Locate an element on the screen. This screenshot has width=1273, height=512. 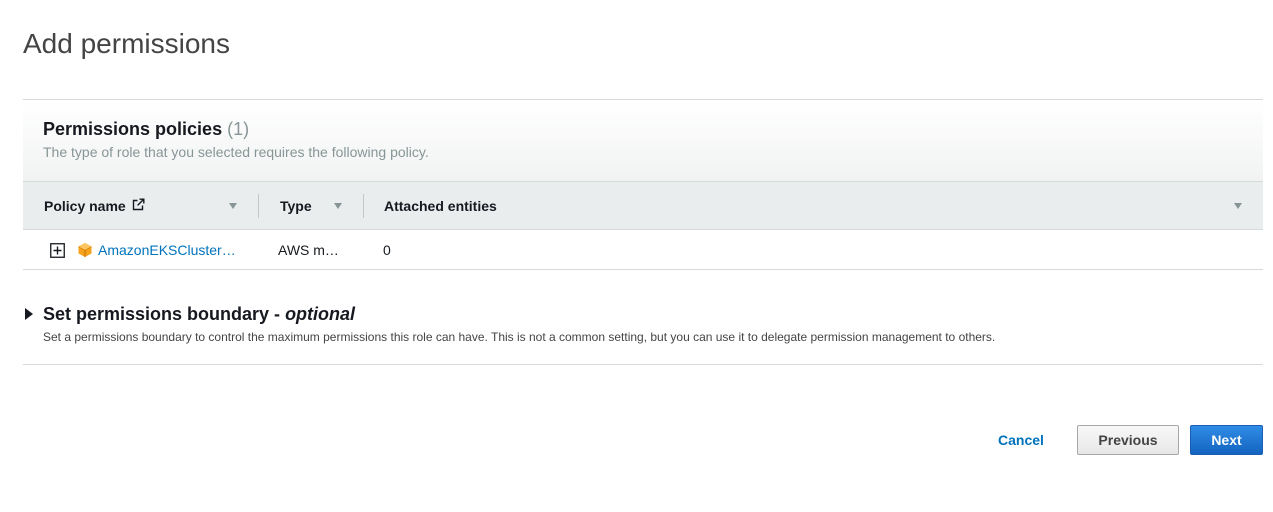
panel-title: Permissions policies (1) is located at coordinates (643, 129).